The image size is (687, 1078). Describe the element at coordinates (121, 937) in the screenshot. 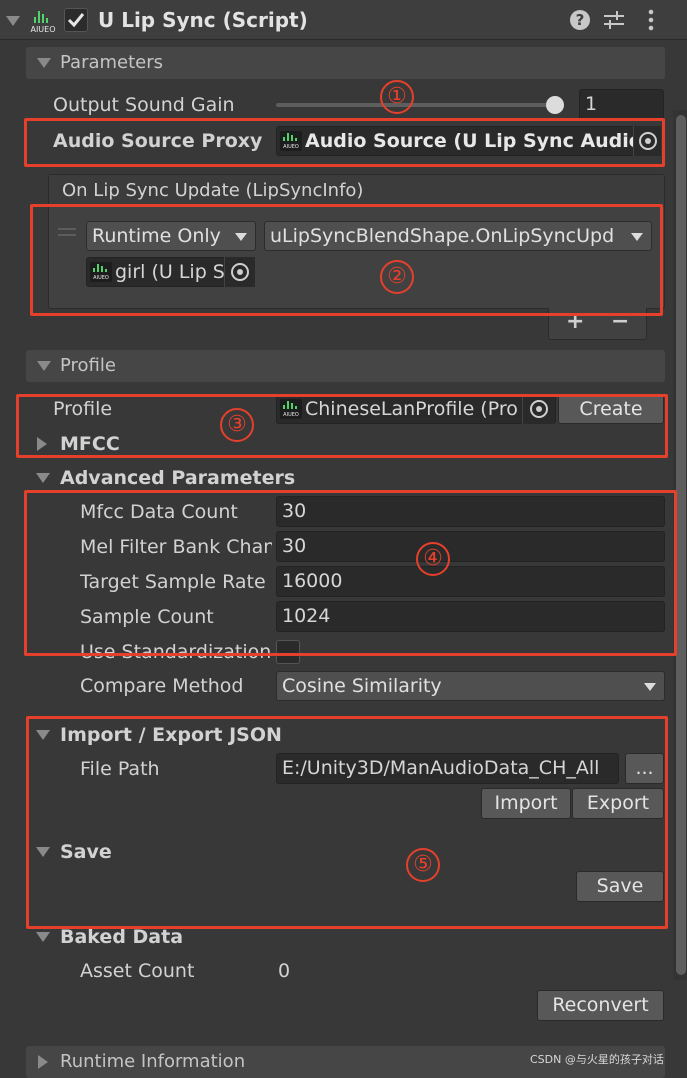

I see `baked-data-label: Baked Data` at that location.